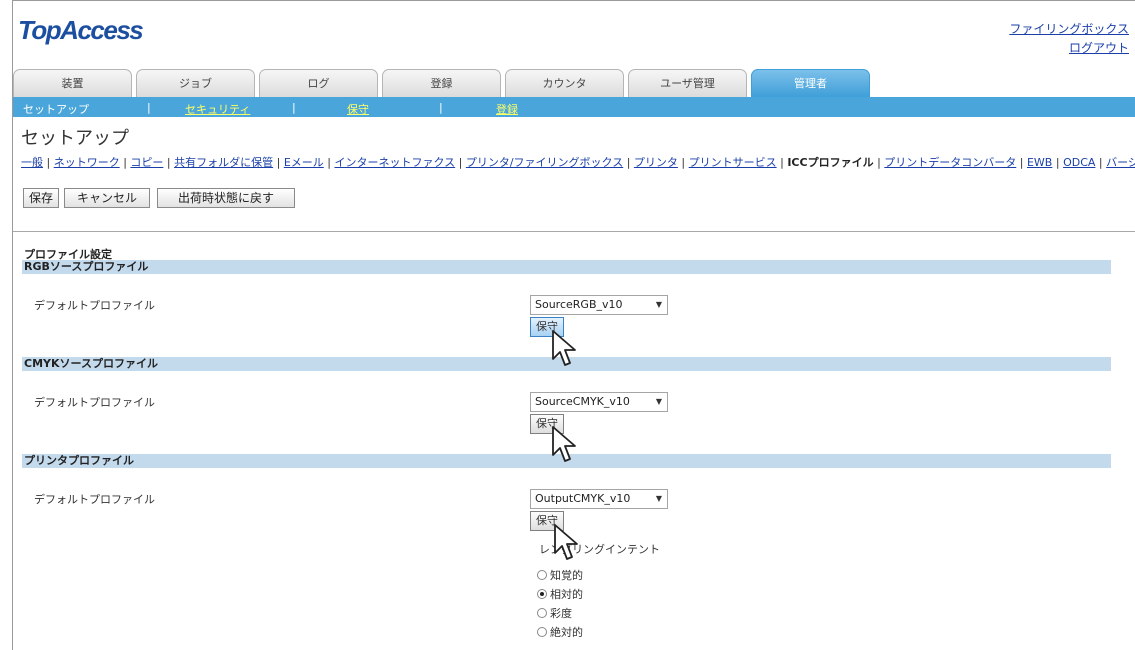 This screenshot has height=650, width=1135. I want to click on rendering-intent-label: レンダリングインテント, so click(599, 549).